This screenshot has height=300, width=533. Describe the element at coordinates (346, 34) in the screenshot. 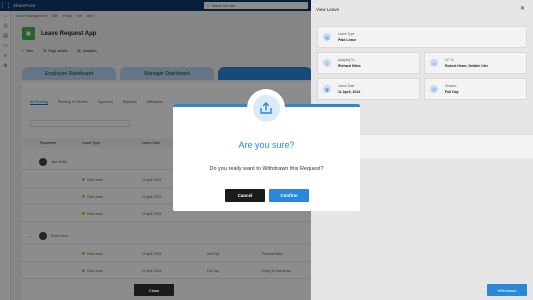

I see `field-label: Leave Type` at that location.